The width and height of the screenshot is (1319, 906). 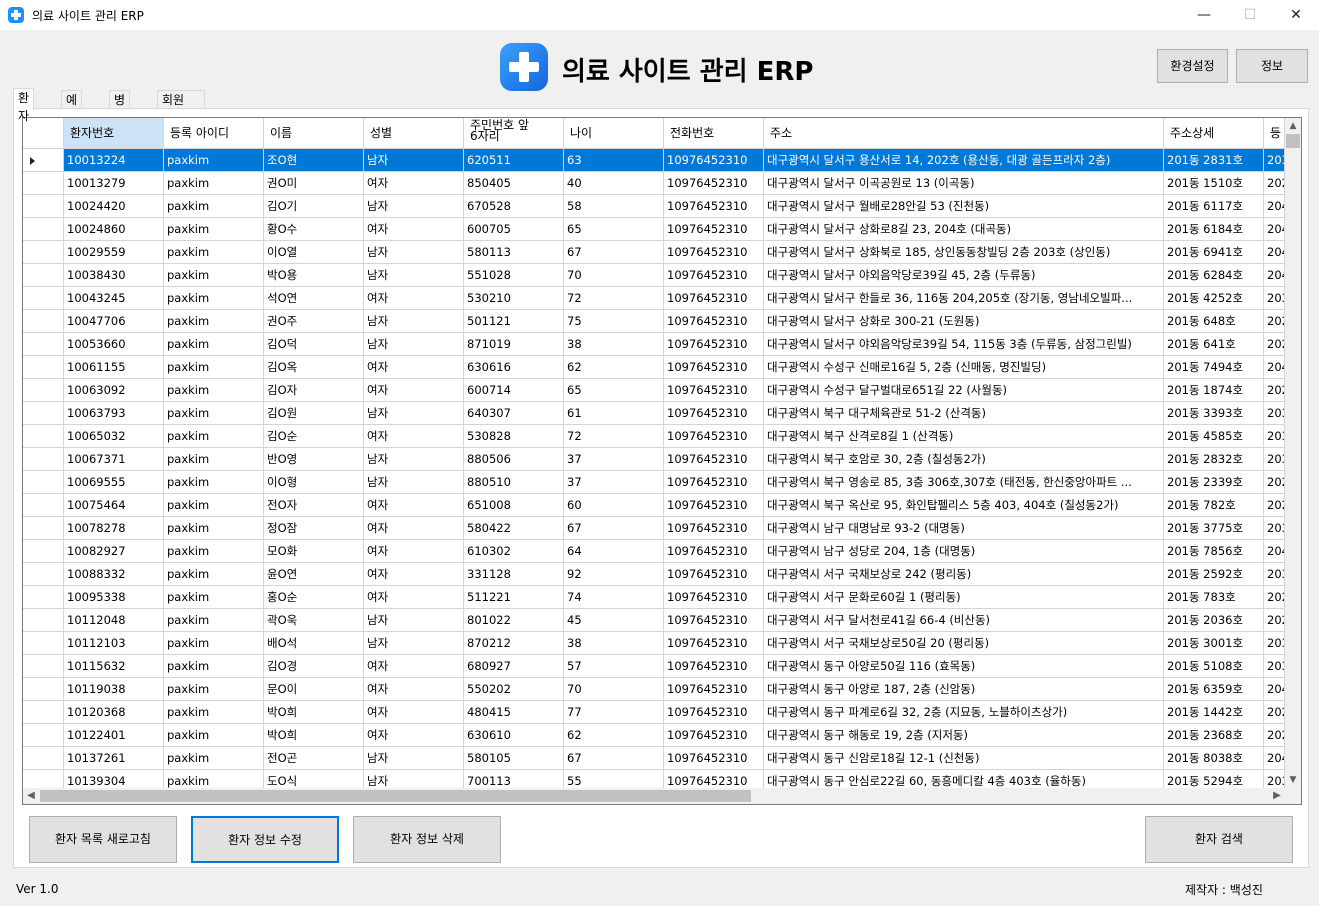 What do you see at coordinates (114, 160) in the screenshot?
I see `table-cell: 10013224` at bounding box center [114, 160].